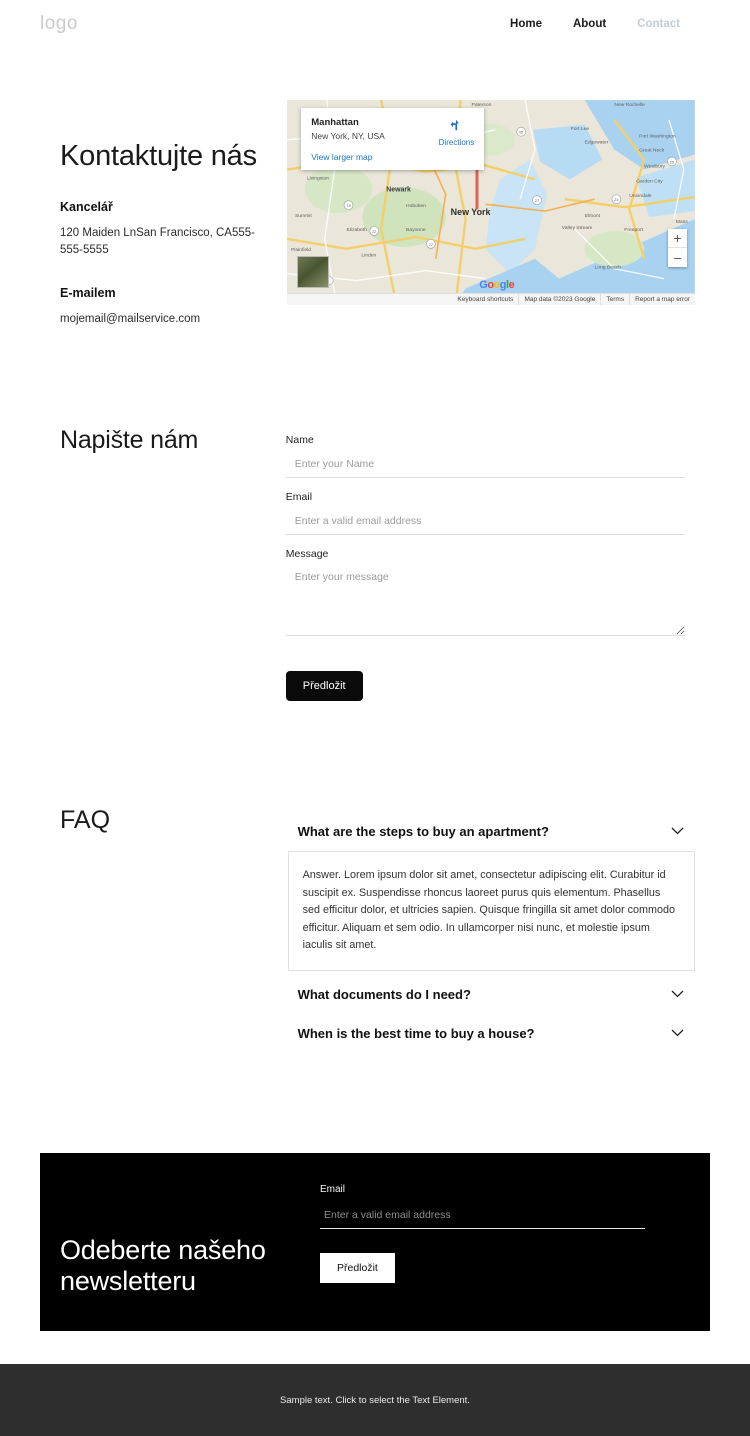 Image resolution: width=750 pixels, height=1436 pixels. What do you see at coordinates (658, 24) in the screenshot?
I see `nav-link-contact: Contact` at bounding box center [658, 24].